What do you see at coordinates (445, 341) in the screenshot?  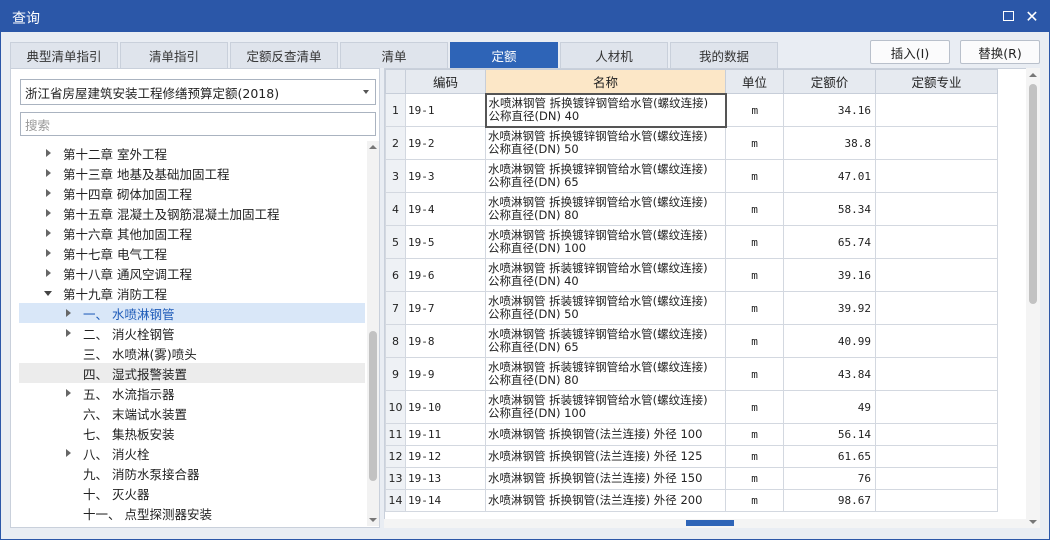 I see `cell-code: 19-8` at bounding box center [445, 341].